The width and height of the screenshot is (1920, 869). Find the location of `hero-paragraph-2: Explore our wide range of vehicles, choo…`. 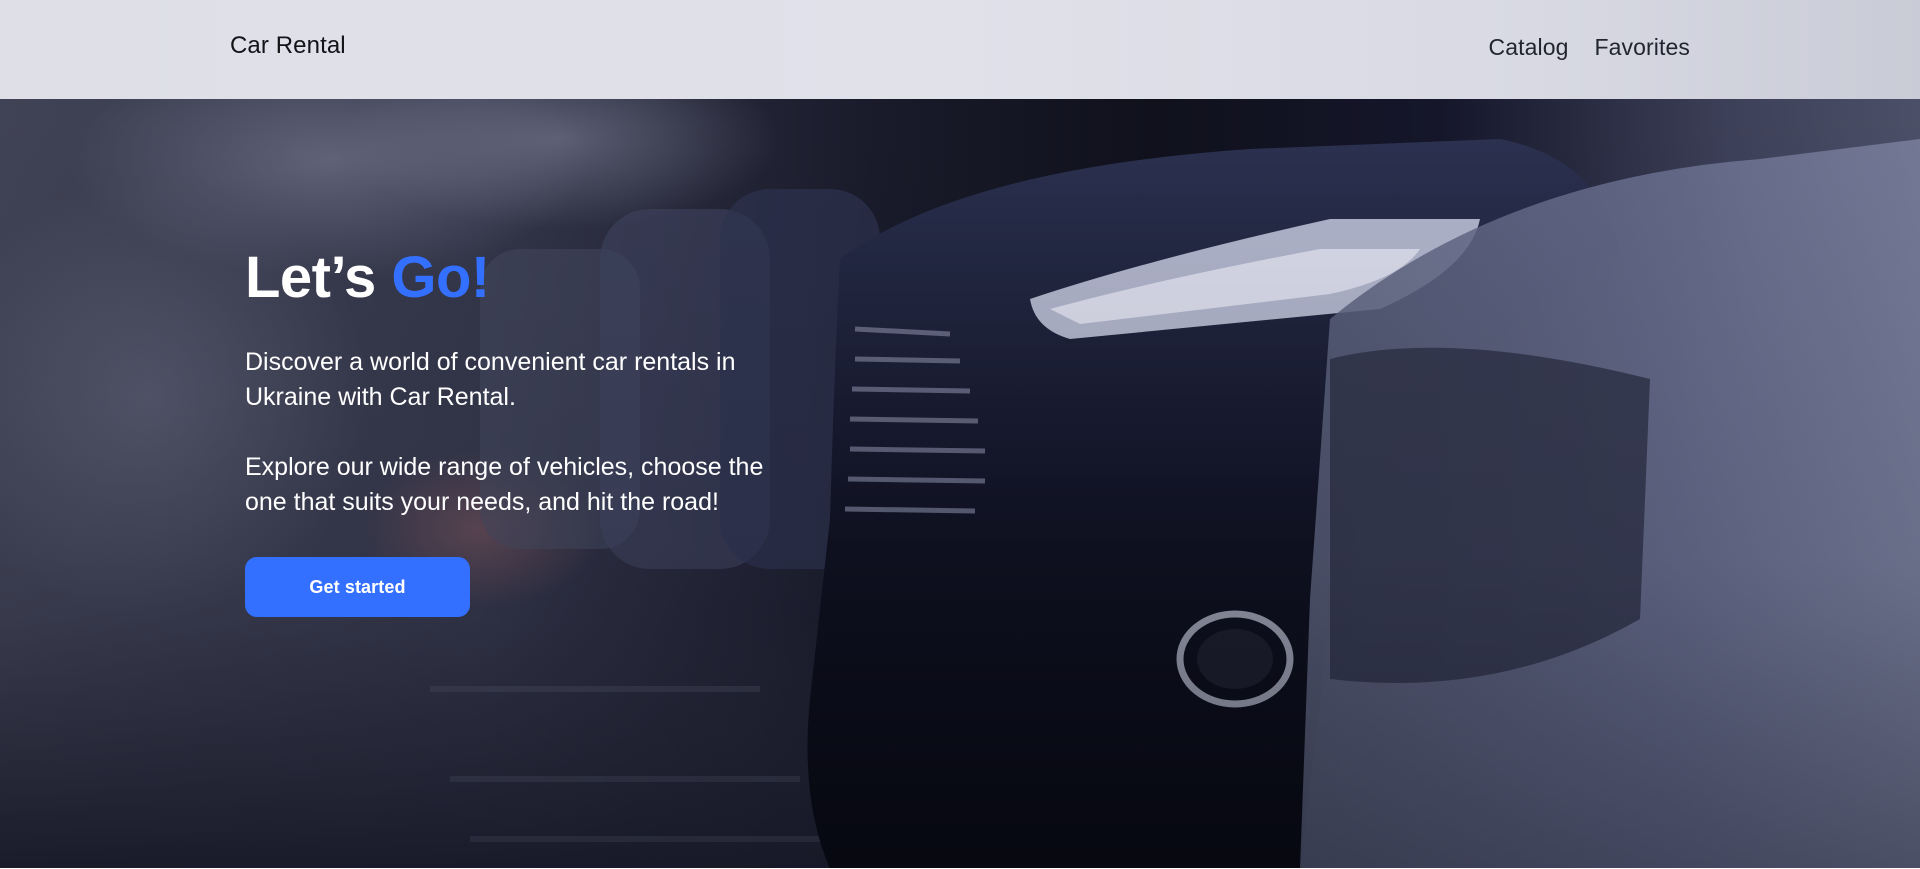

hero-paragraph-2: Explore our wide range of vehicles, choo… is located at coordinates (504, 484).